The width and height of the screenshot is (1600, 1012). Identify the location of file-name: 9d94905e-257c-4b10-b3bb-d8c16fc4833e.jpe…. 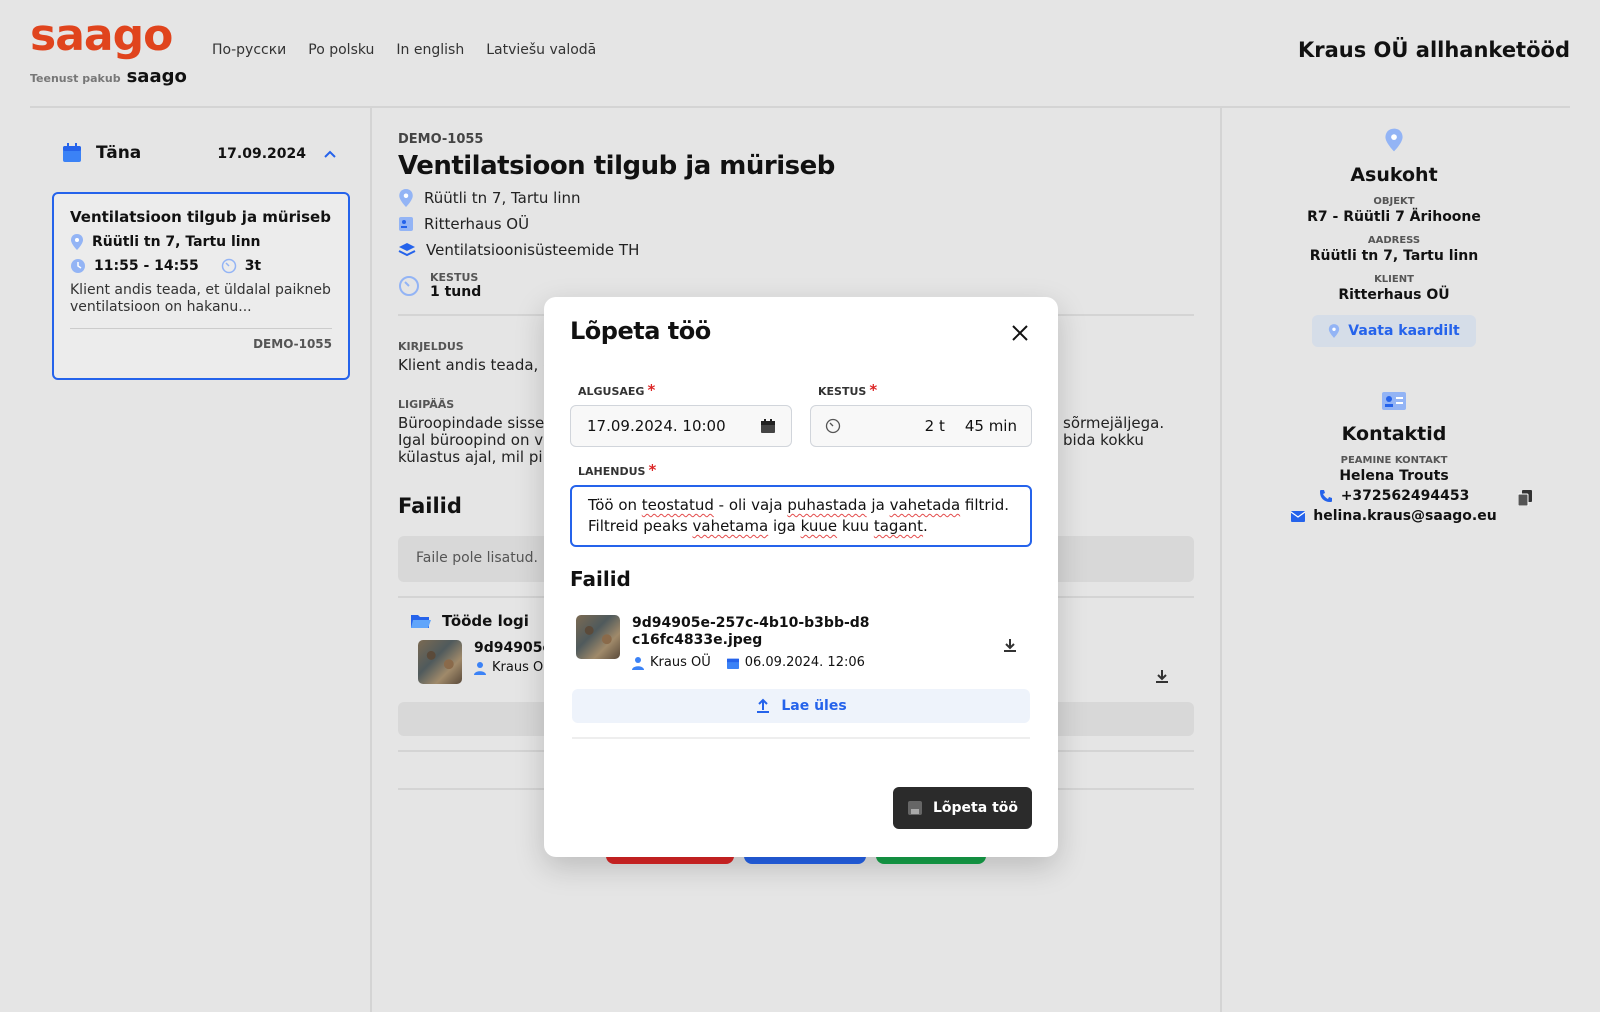
(751, 631).